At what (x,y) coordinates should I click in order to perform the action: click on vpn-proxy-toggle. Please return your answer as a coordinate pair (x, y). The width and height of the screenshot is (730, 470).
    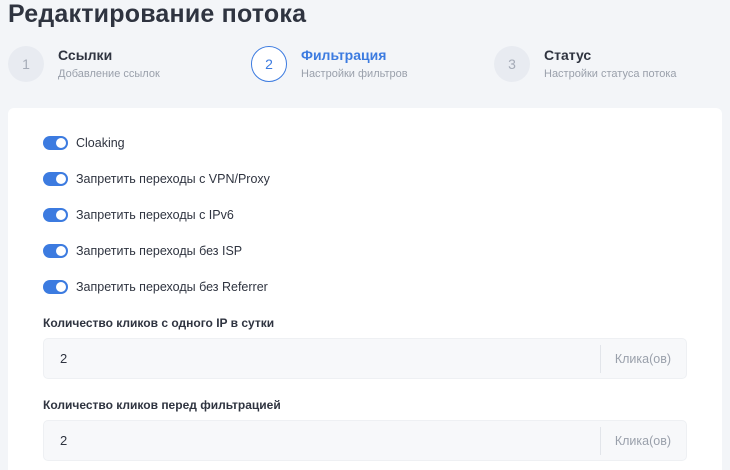
    Looking at the image, I should click on (55, 179).